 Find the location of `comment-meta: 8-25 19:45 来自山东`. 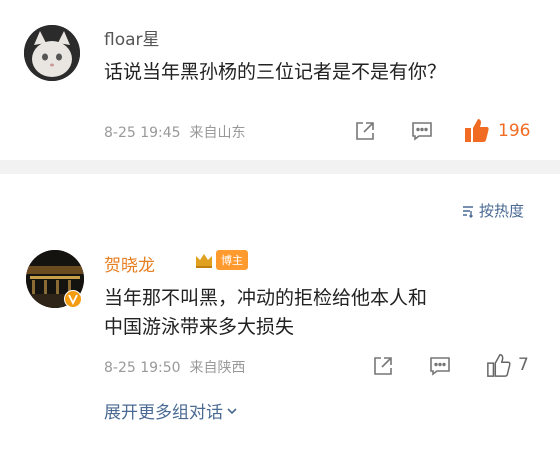

comment-meta: 8-25 19:45 来自山东 is located at coordinates (174, 132).